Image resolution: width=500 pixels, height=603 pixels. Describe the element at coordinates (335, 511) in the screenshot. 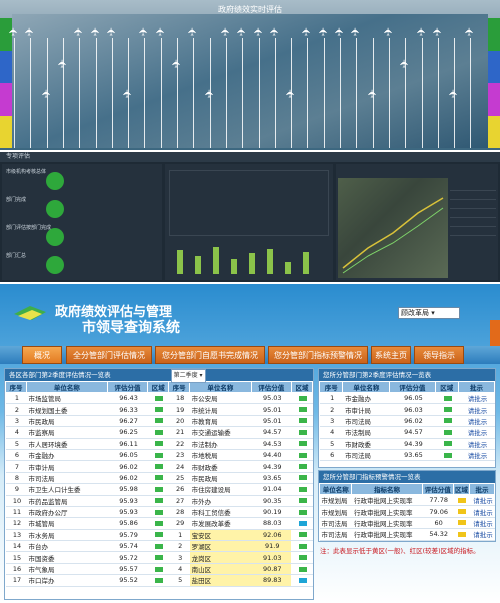

I see `unit-name: 市规划局` at that location.